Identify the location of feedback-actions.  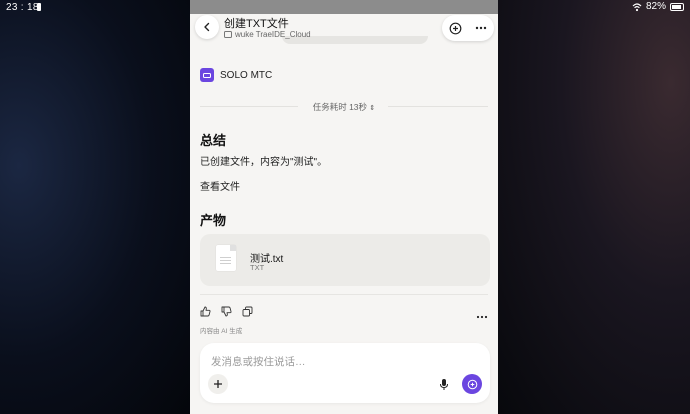
(226, 311).